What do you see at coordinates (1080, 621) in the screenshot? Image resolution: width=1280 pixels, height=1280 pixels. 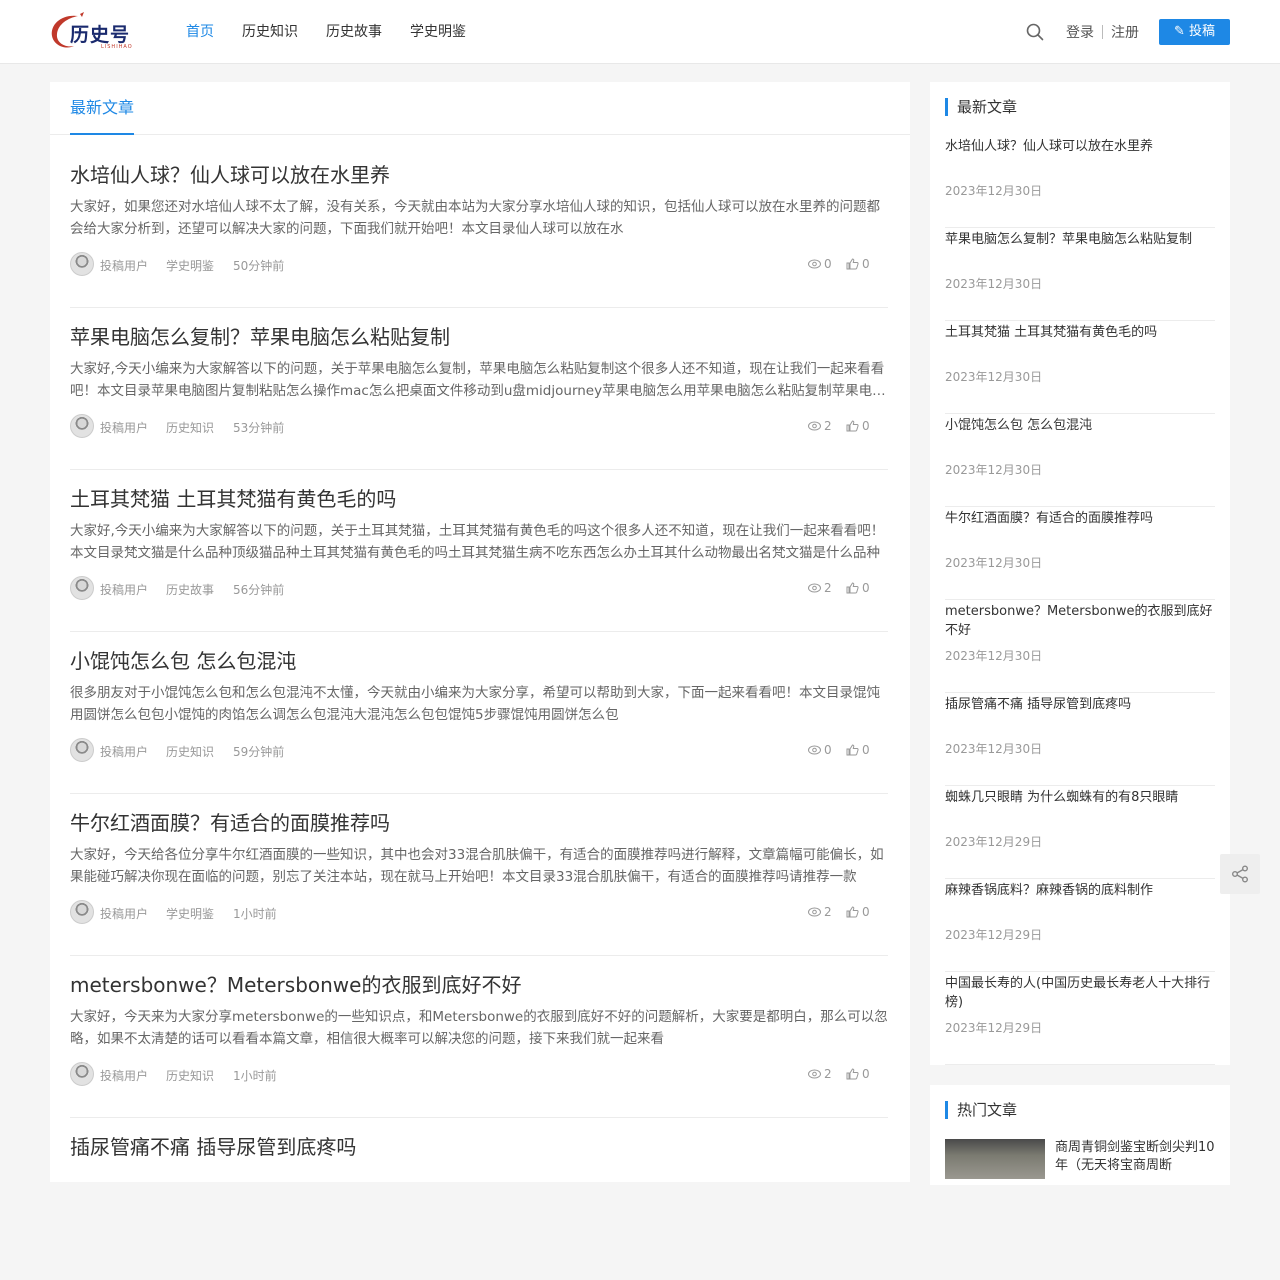 I see `sidebar-article-title: metersbonwe？Metersbonwe的衣服到底好不好` at bounding box center [1080, 621].